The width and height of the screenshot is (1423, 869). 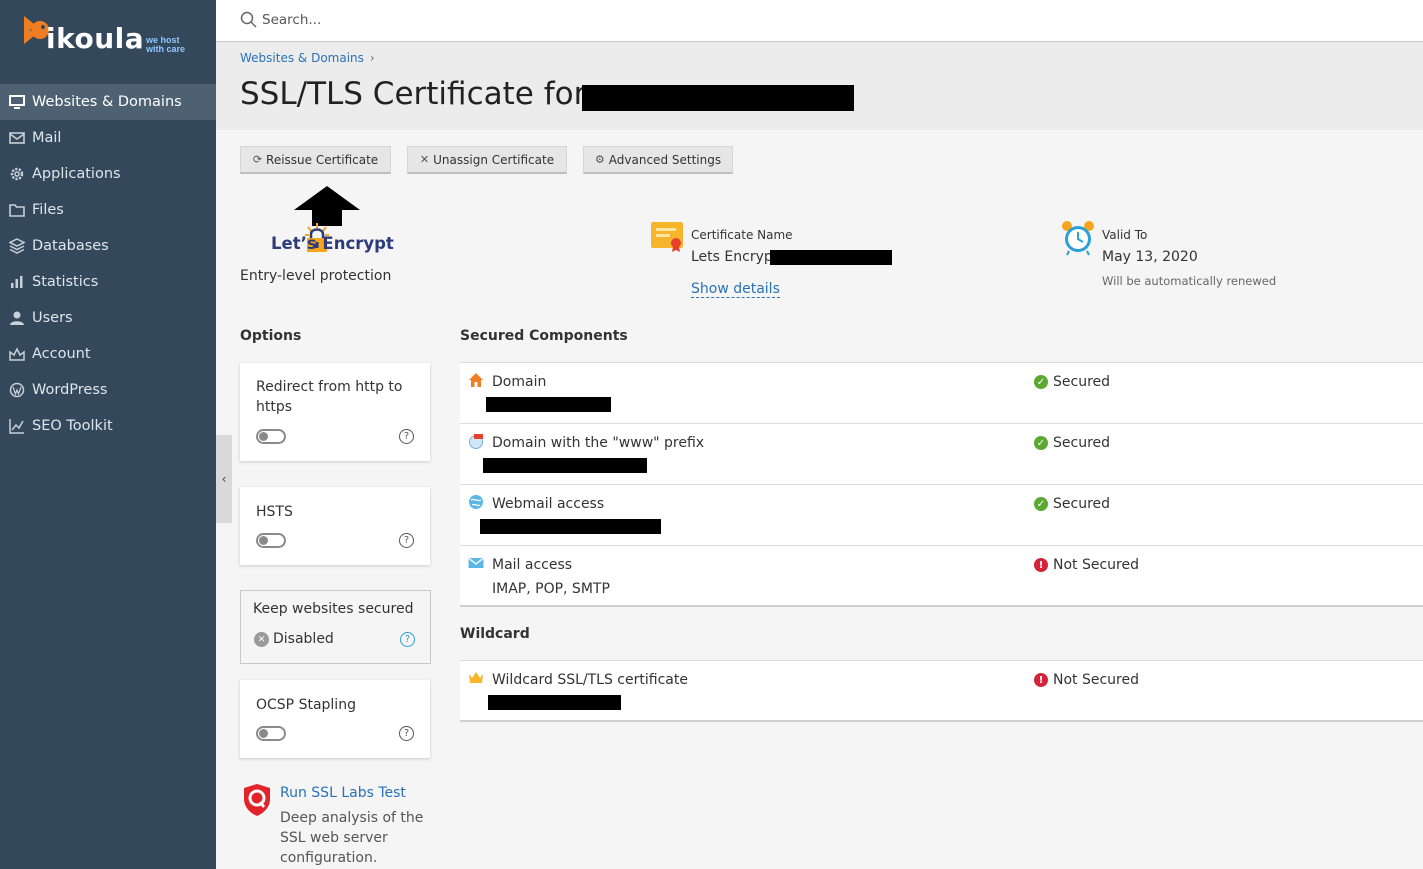 I want to click on monitor-icon, so click(x=17, y=102).